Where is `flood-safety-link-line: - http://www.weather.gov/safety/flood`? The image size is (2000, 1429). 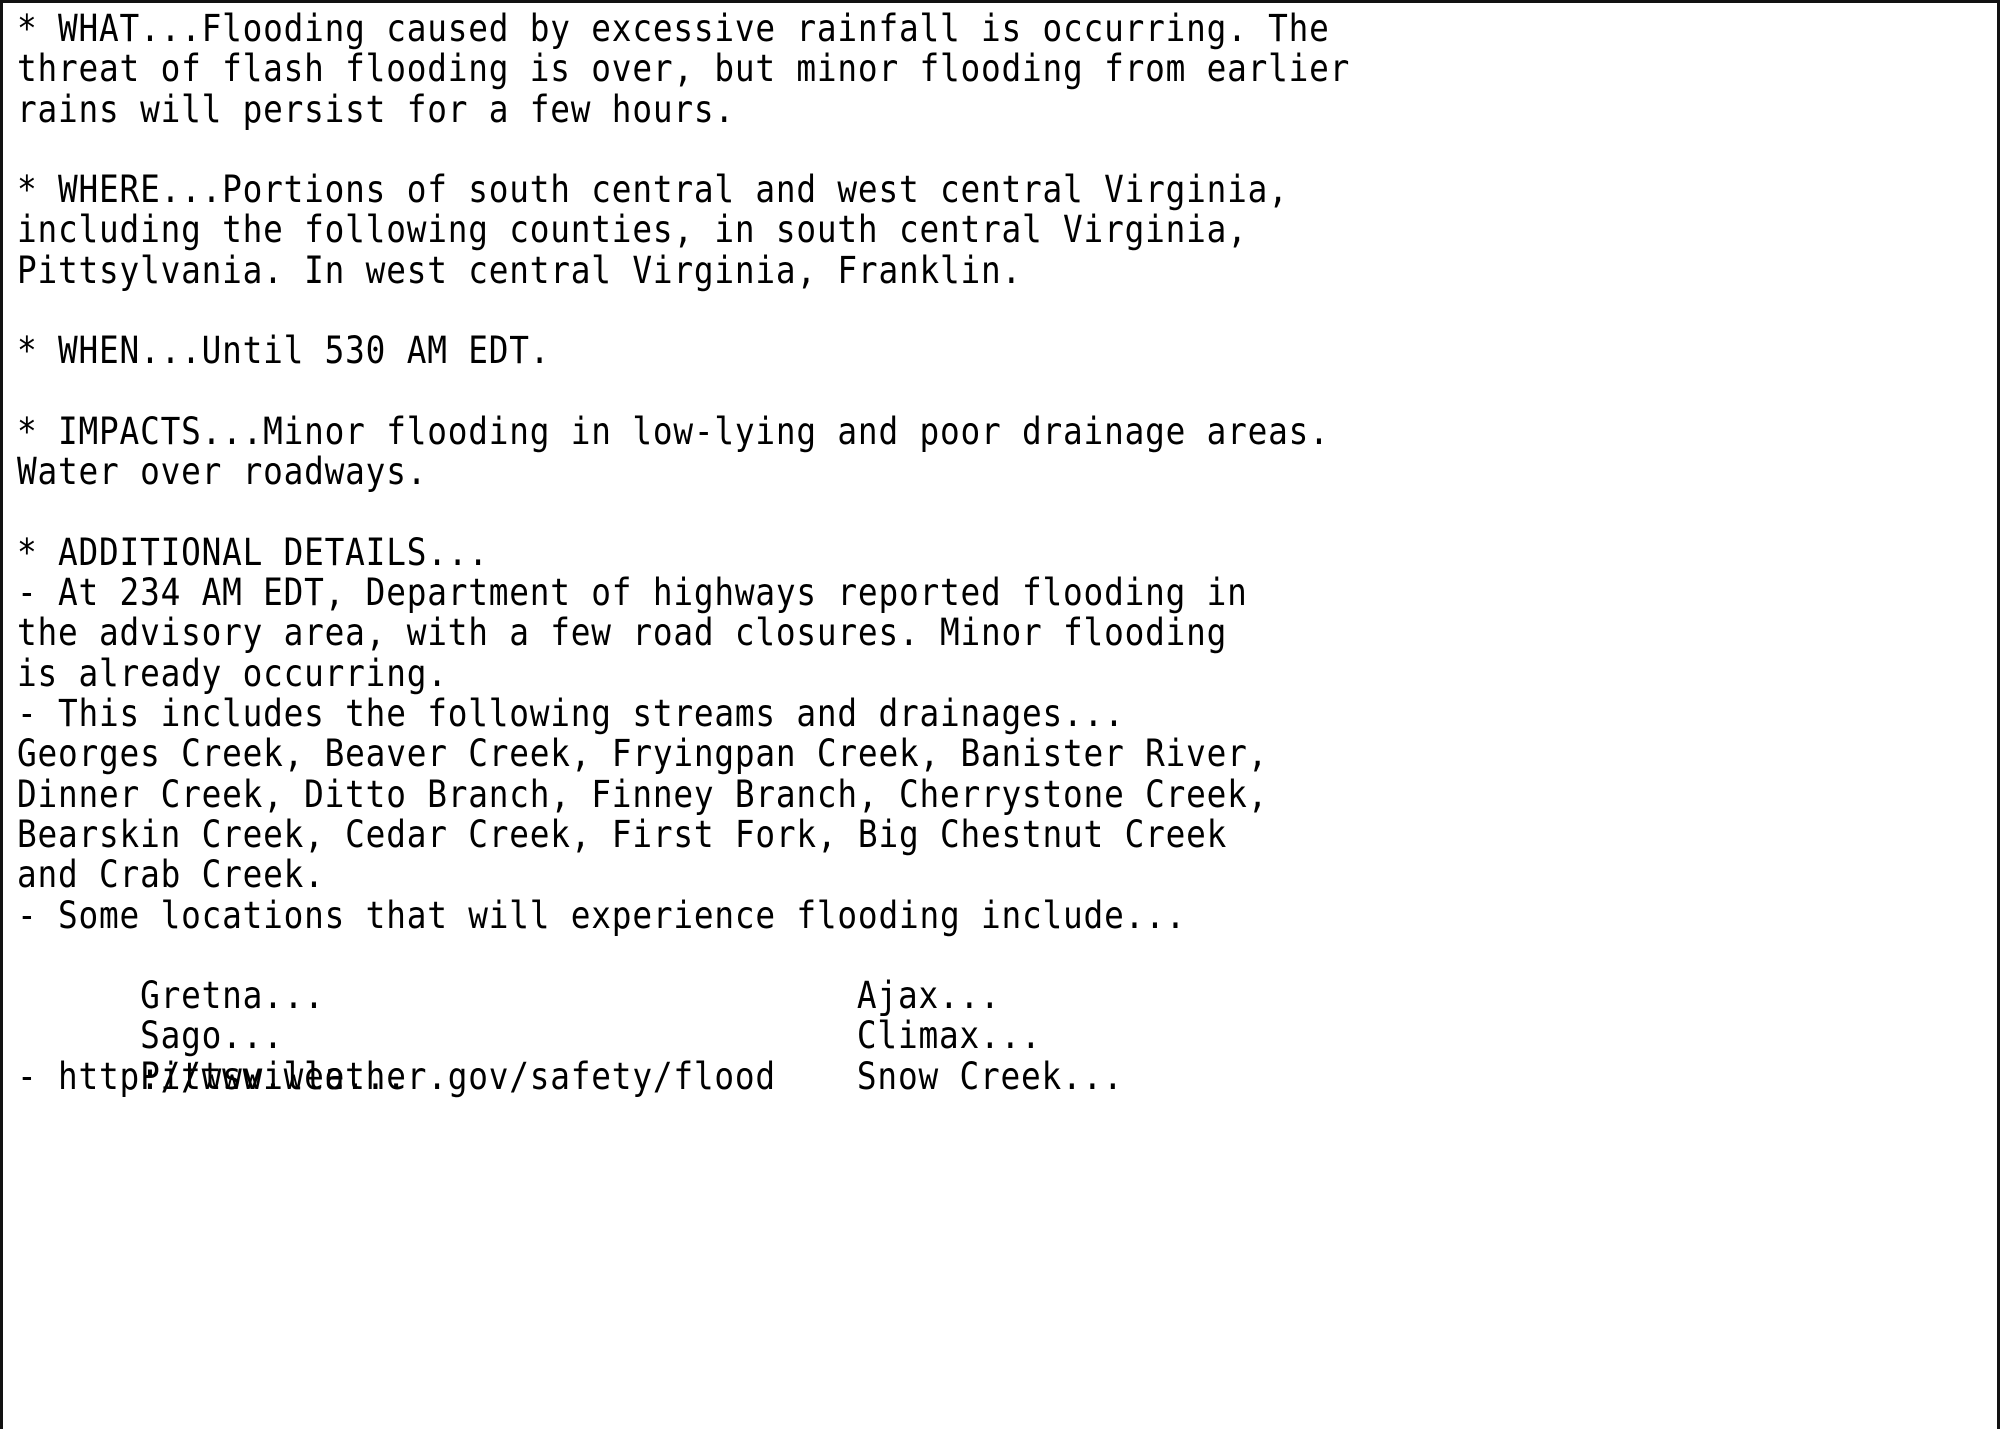
flood-safety-link-line: - http://www.weather.gov/safety/flood is located at coordinates (891, 1076).